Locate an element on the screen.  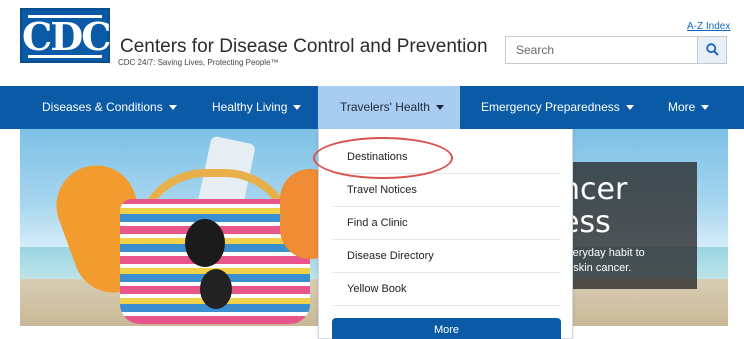
nav-label: Travelers' Health is located at coordinates (385, 107).